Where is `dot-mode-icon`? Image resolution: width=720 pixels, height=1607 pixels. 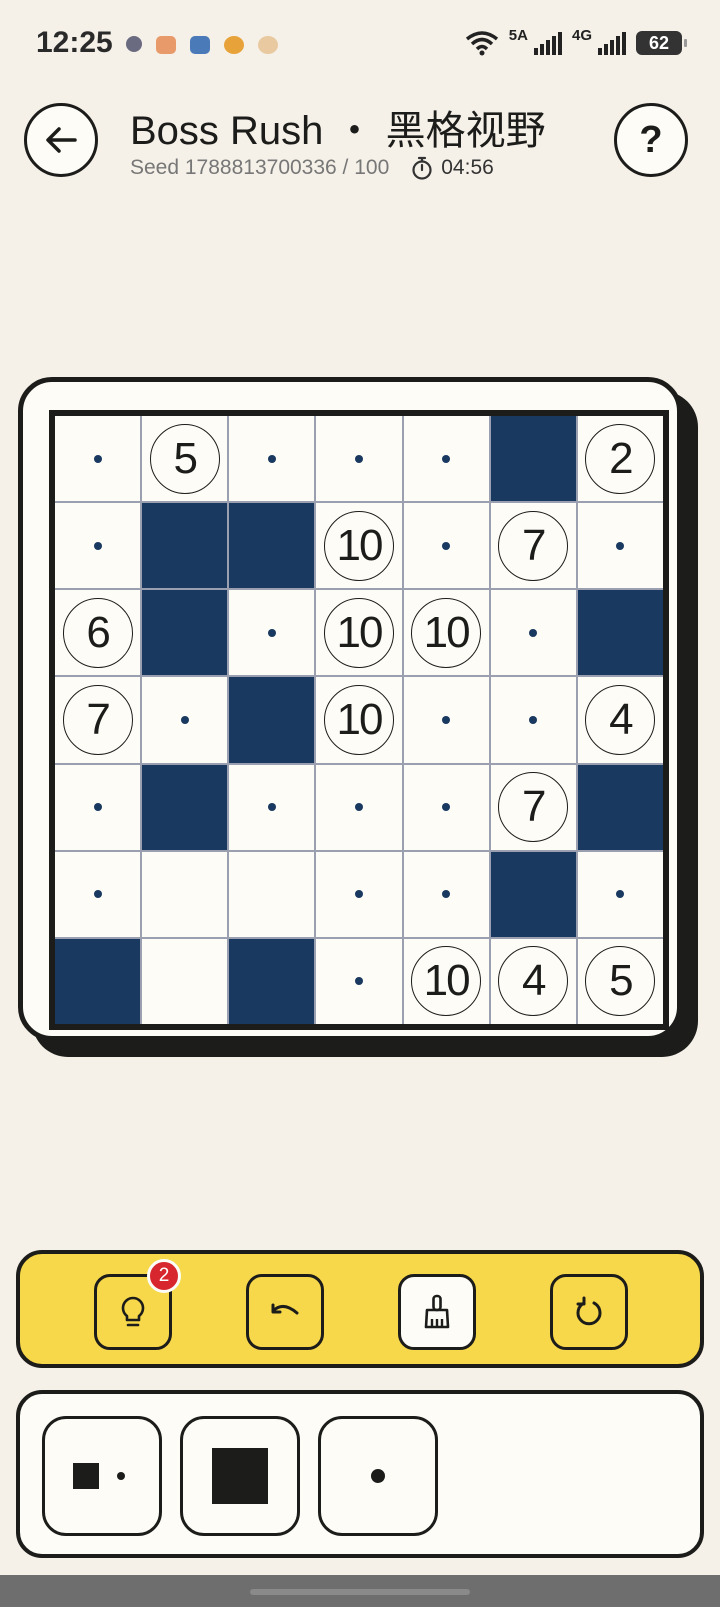 dot-mode-icon is located at coordinates (378, 1476).